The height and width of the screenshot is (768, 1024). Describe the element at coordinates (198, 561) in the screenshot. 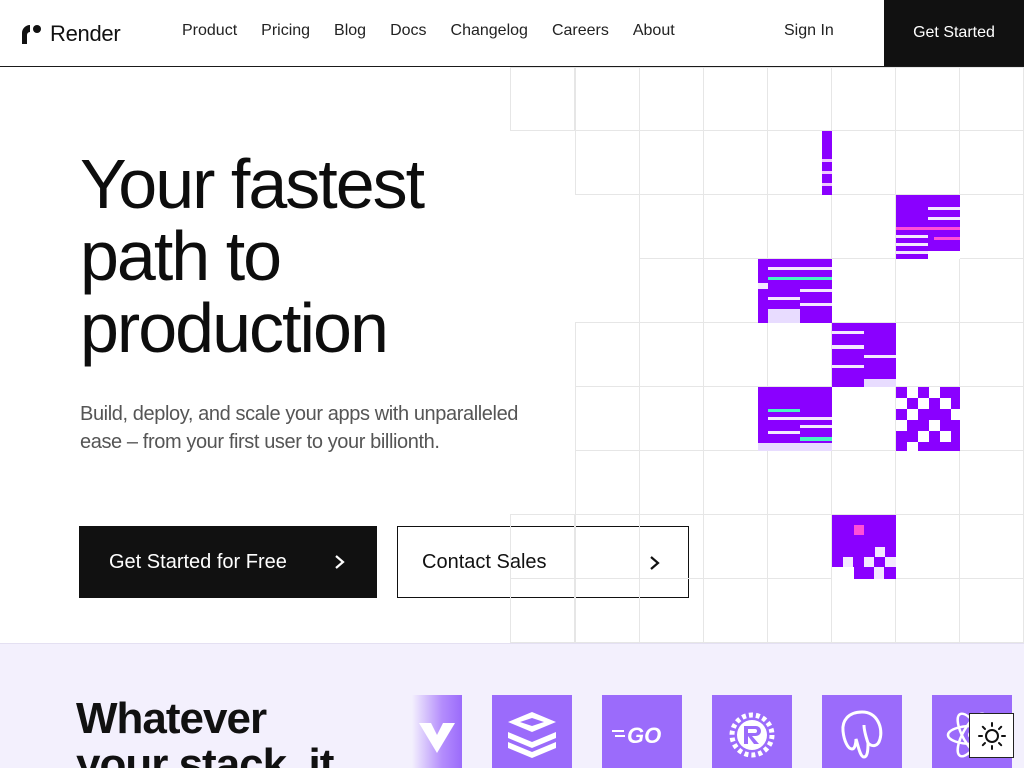

I see `get-started-free-label: Get Started for Free` at that location.